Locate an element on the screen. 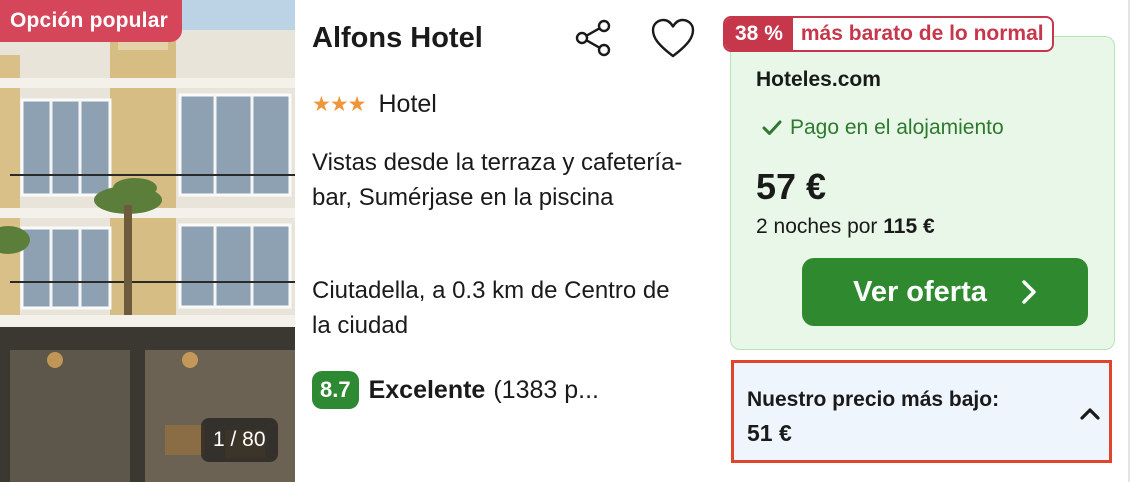 Image resolution: width=1130 pixels, height=482 pixels. chevron-right-icon is located at coordinates (1029, 292).